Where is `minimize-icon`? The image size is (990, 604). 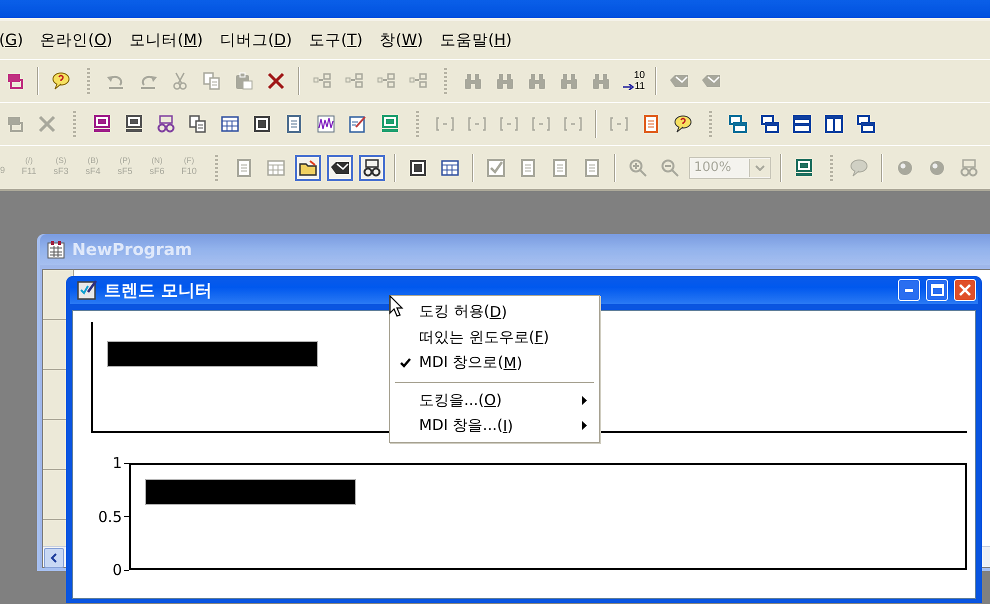 minimize-icon is located at coordinates (909, 290).